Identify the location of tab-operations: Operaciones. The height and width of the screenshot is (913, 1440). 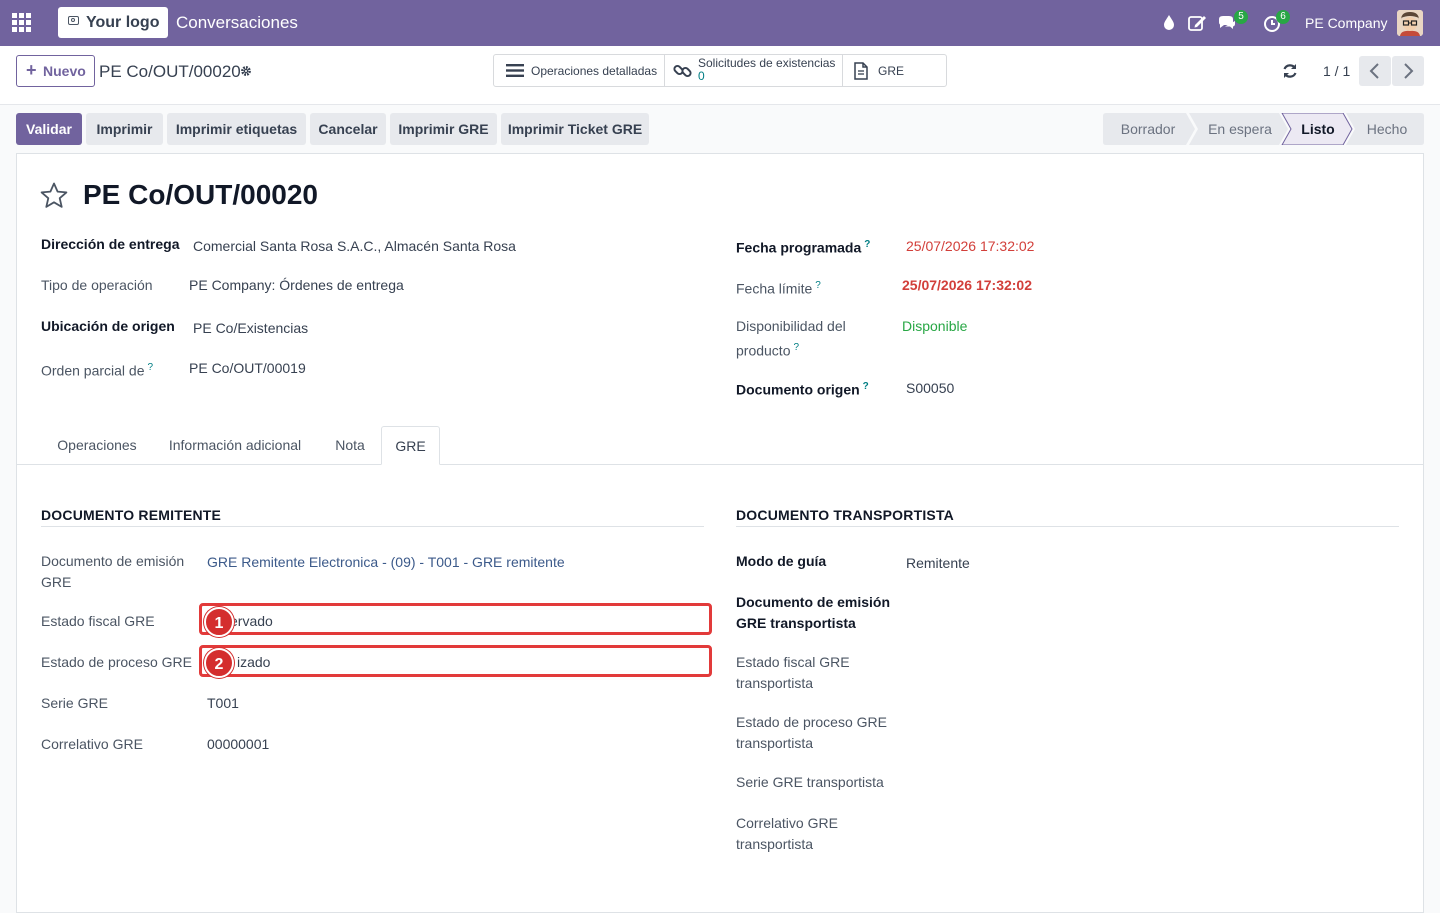
(97, 445).